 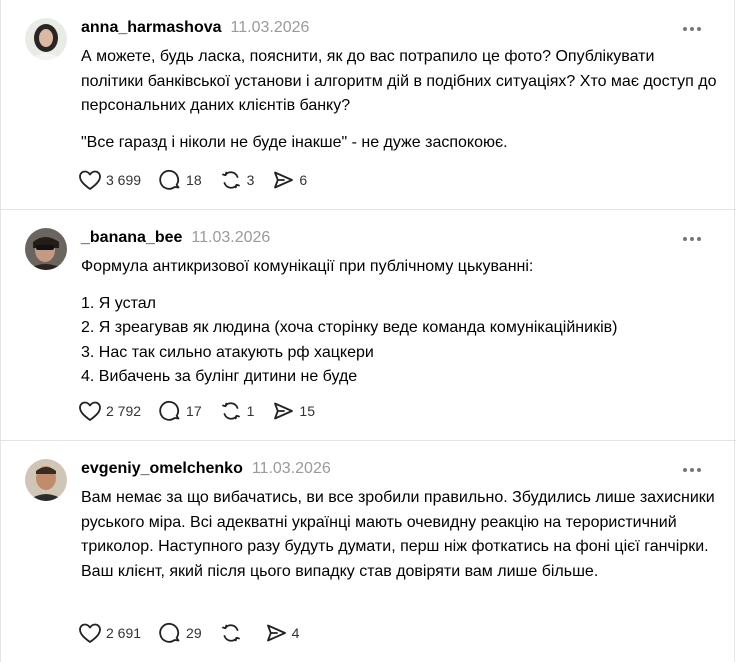 What do you see at coordinates (227, 352) in the screenshot?
I see `list-item: 3. Нас так сильно атакують рф хацкери` at bounding box center [227, 352].